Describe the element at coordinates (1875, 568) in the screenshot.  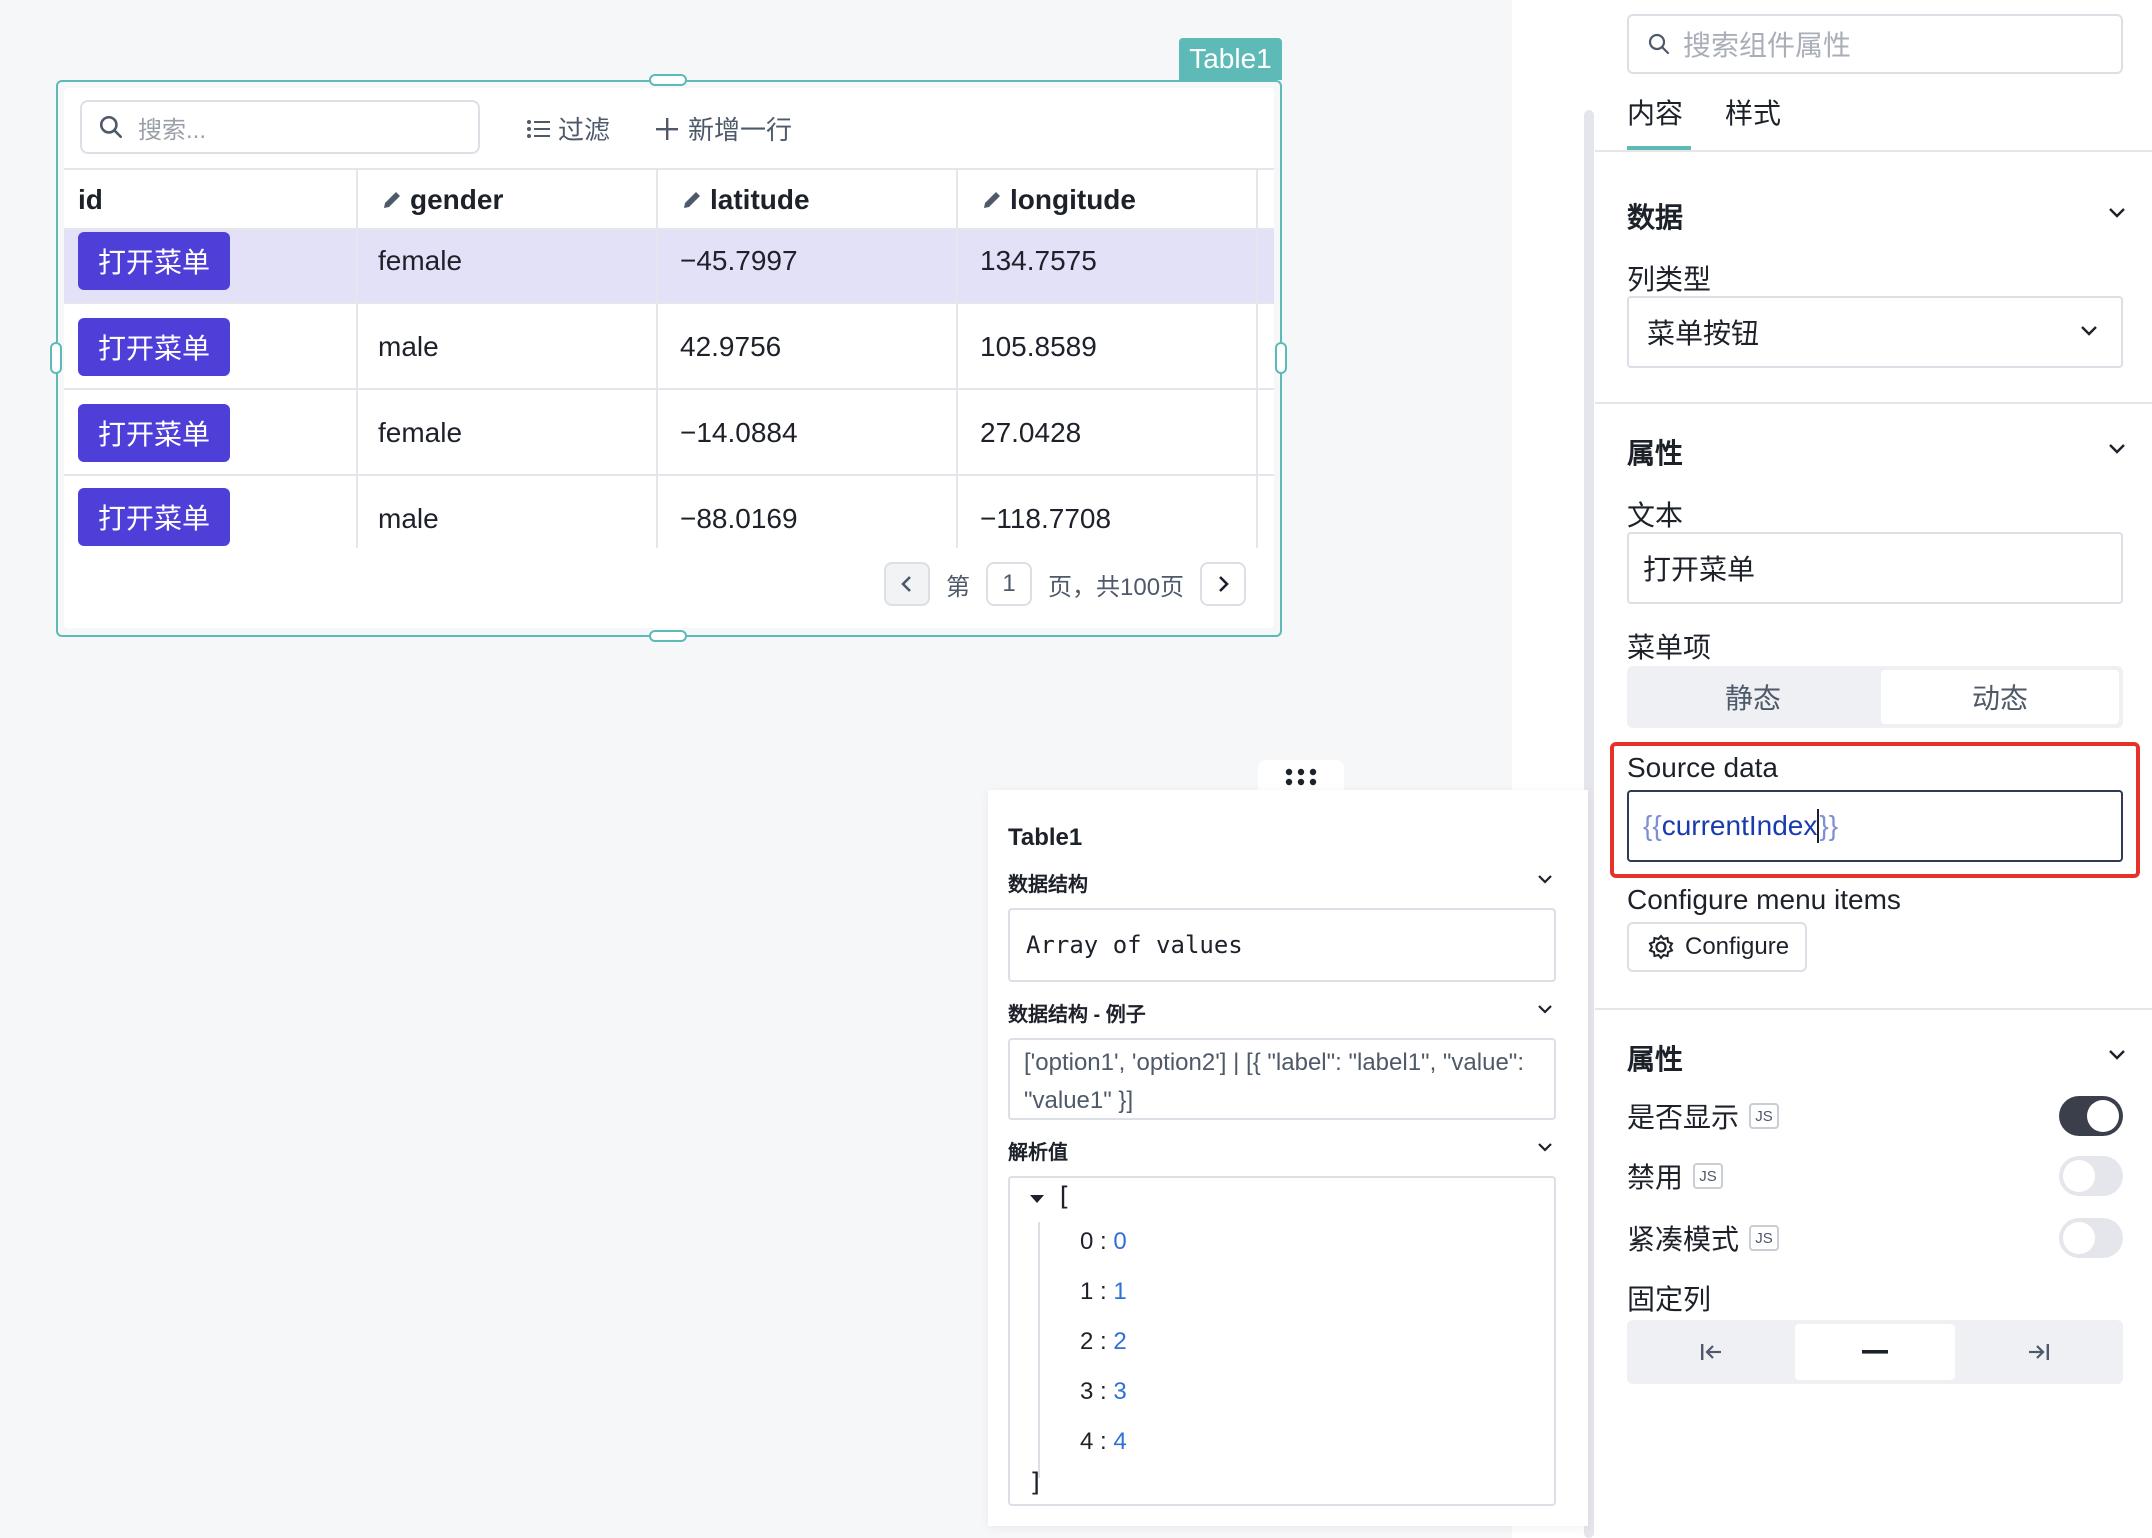
I see `text-input: 打开菜单` at that location.